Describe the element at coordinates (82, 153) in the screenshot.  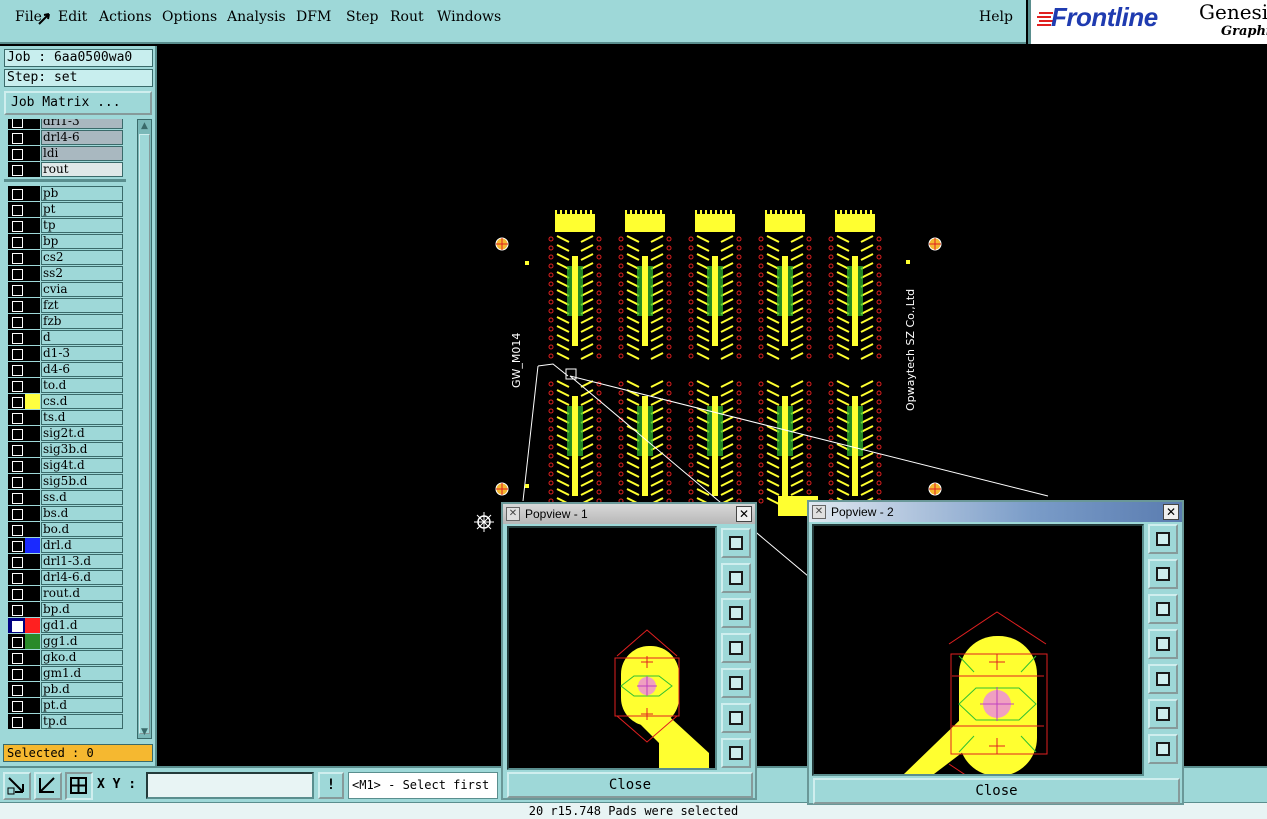
I see `layer-name: ldi` at that location.